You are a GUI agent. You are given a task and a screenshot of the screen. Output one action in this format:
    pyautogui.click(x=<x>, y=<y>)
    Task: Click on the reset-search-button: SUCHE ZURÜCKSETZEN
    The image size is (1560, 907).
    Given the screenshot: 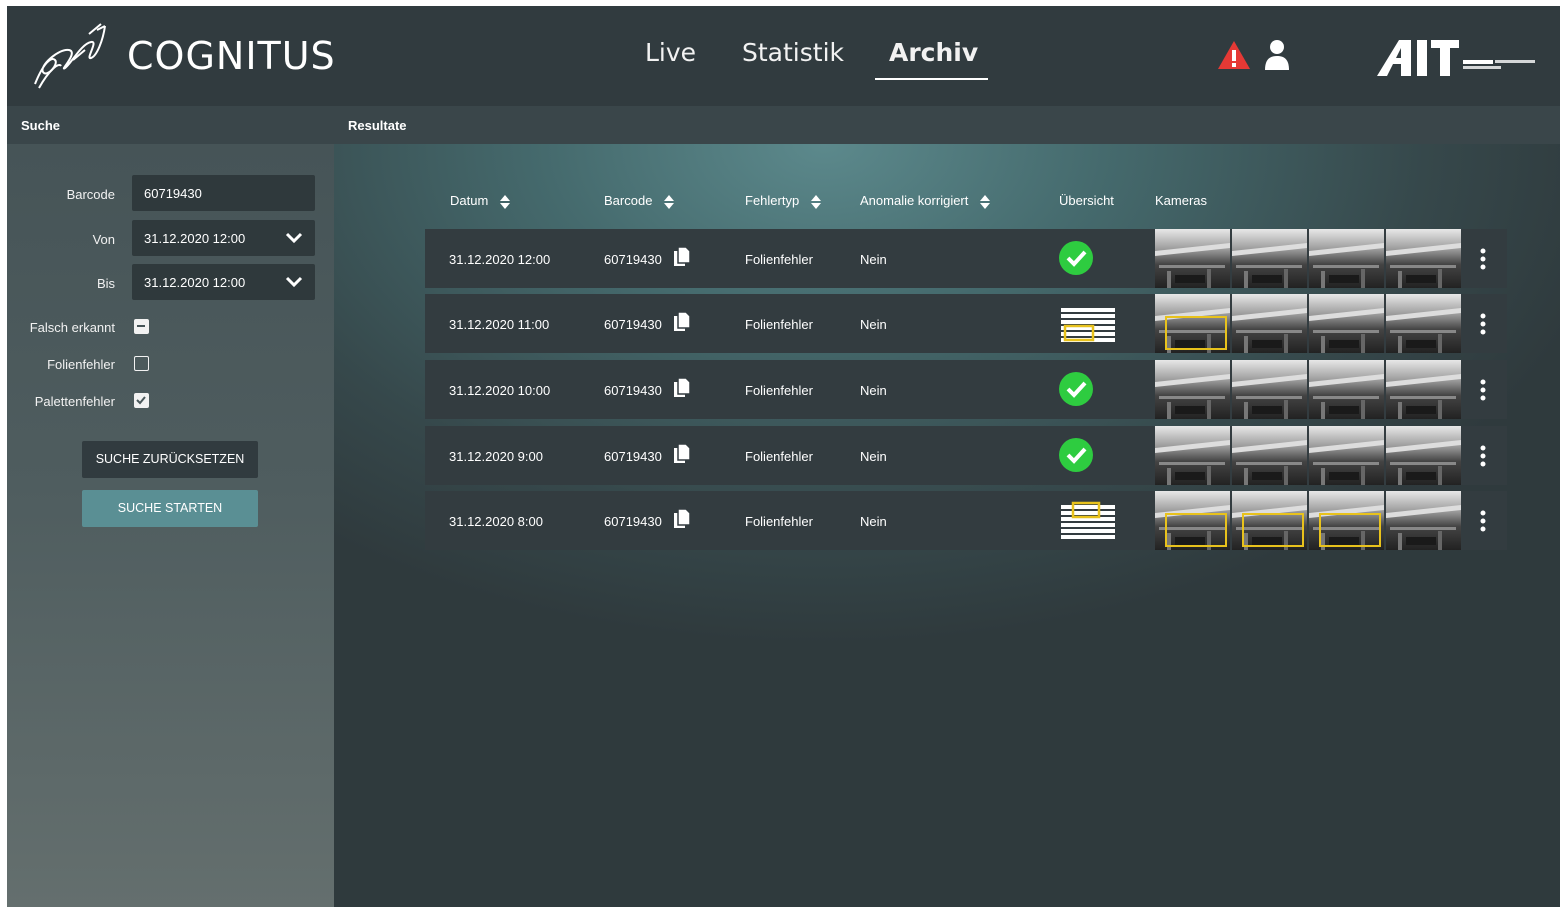 What is the action you would take?
    pyautogui.click(x=170, y=459)
    